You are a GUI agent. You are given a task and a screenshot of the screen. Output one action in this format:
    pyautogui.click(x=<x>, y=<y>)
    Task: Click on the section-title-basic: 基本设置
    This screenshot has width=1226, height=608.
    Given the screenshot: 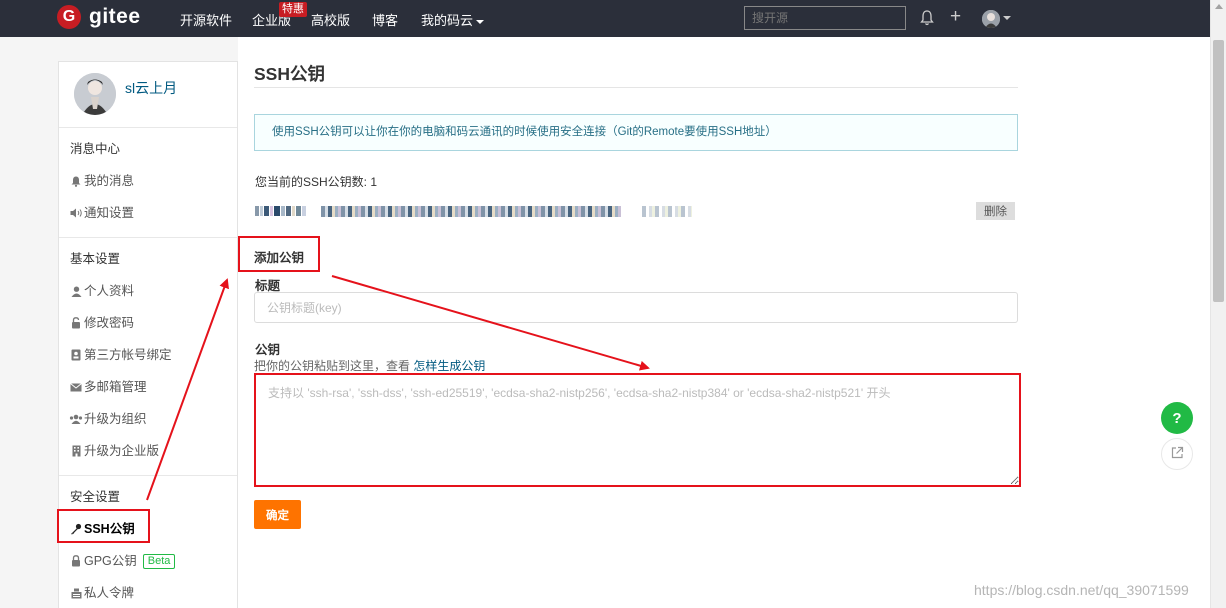 What is the action you would take?
    pyautogui.click(x=95, y=259)
    